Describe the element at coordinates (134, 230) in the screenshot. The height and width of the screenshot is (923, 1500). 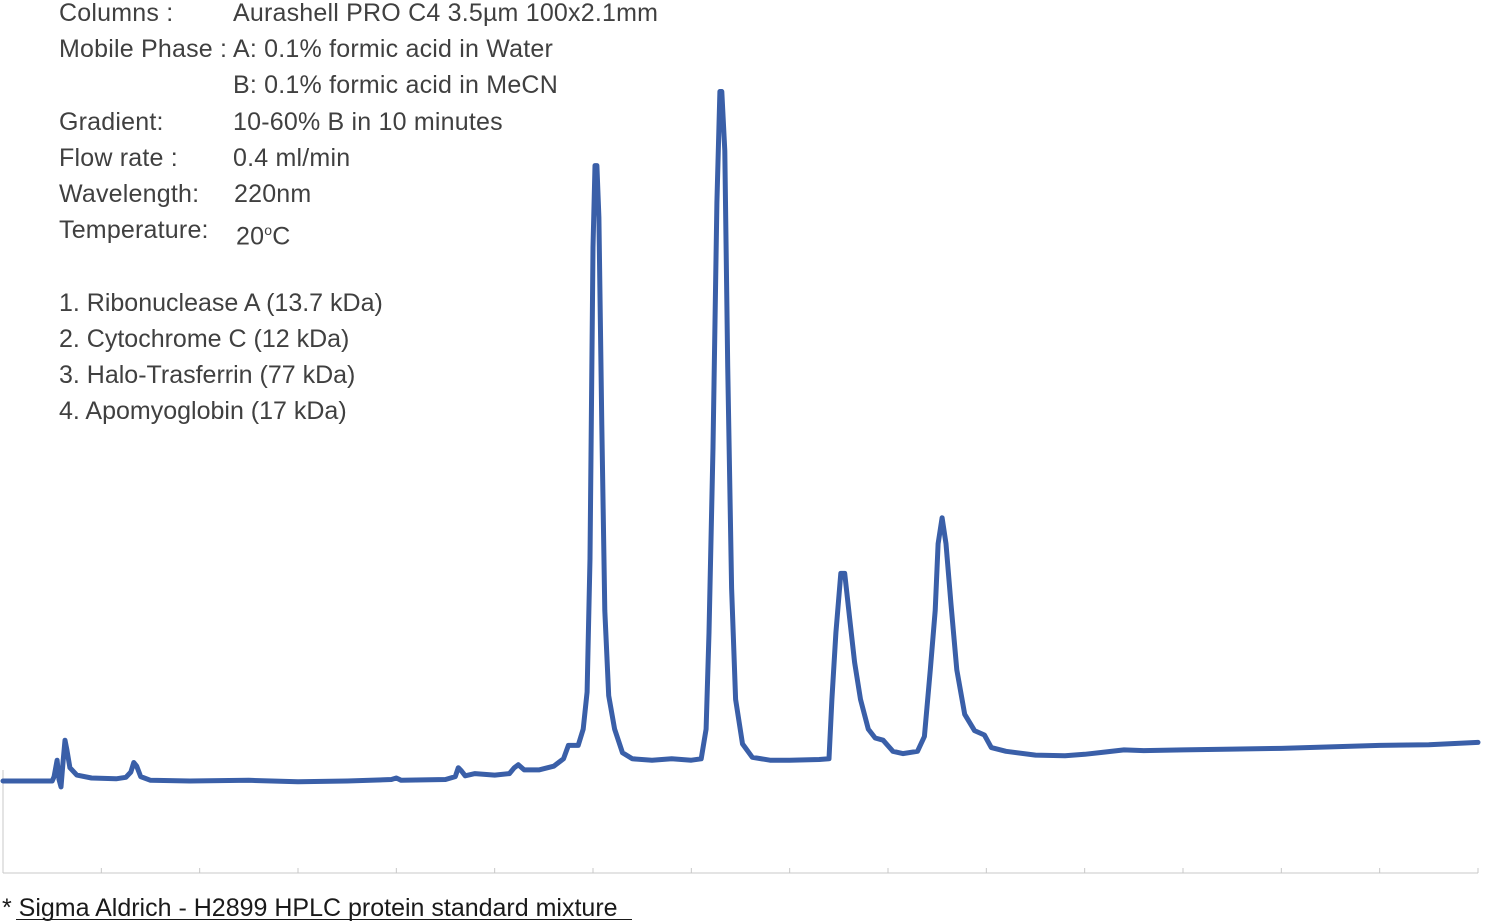
I see `temperature-label: Temperature:` at that location.